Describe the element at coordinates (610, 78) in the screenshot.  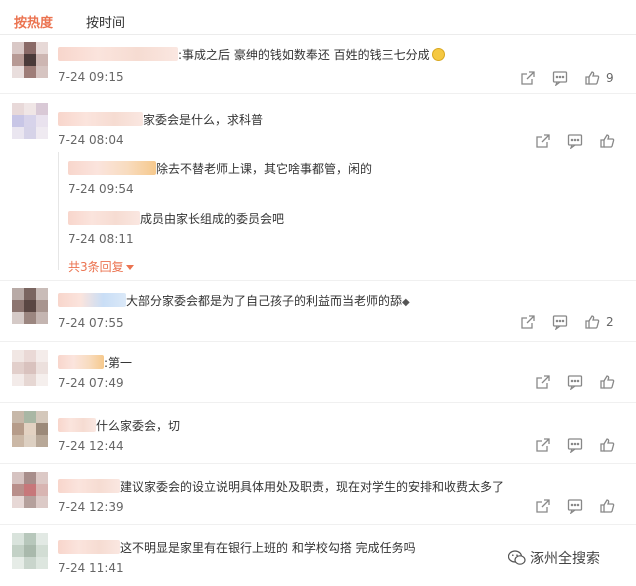
I see `like-count: 9` at that location.